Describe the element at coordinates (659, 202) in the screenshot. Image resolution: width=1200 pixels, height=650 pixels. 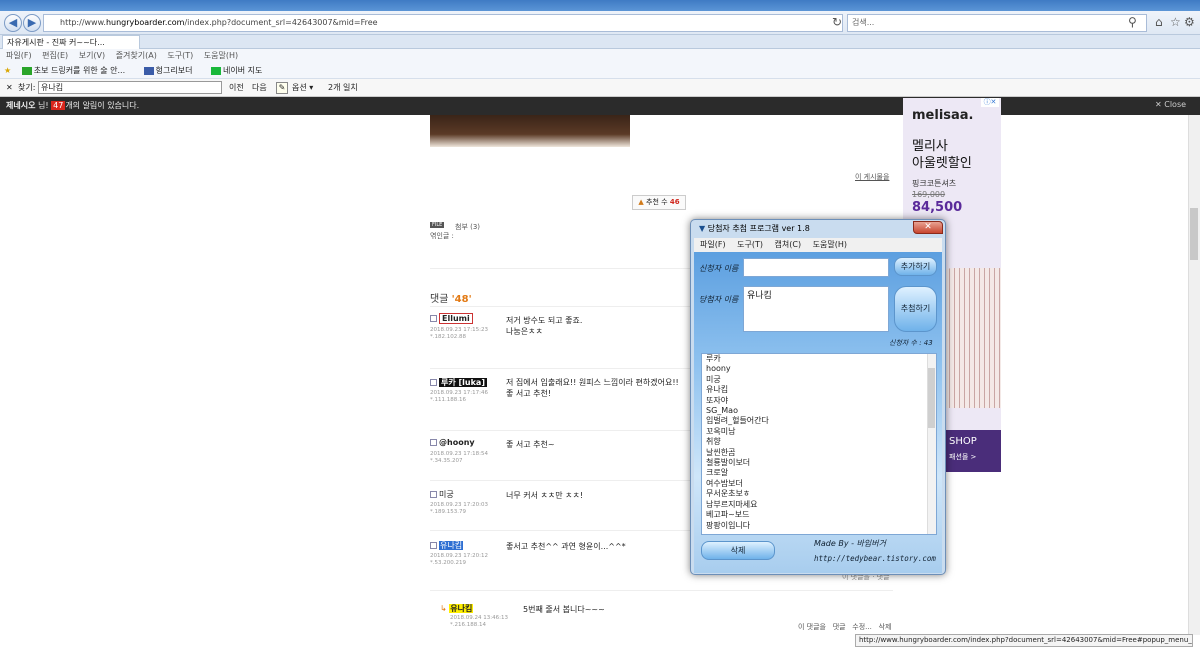
I see `recommend-button: ▲ 추천 수 46` at that location.